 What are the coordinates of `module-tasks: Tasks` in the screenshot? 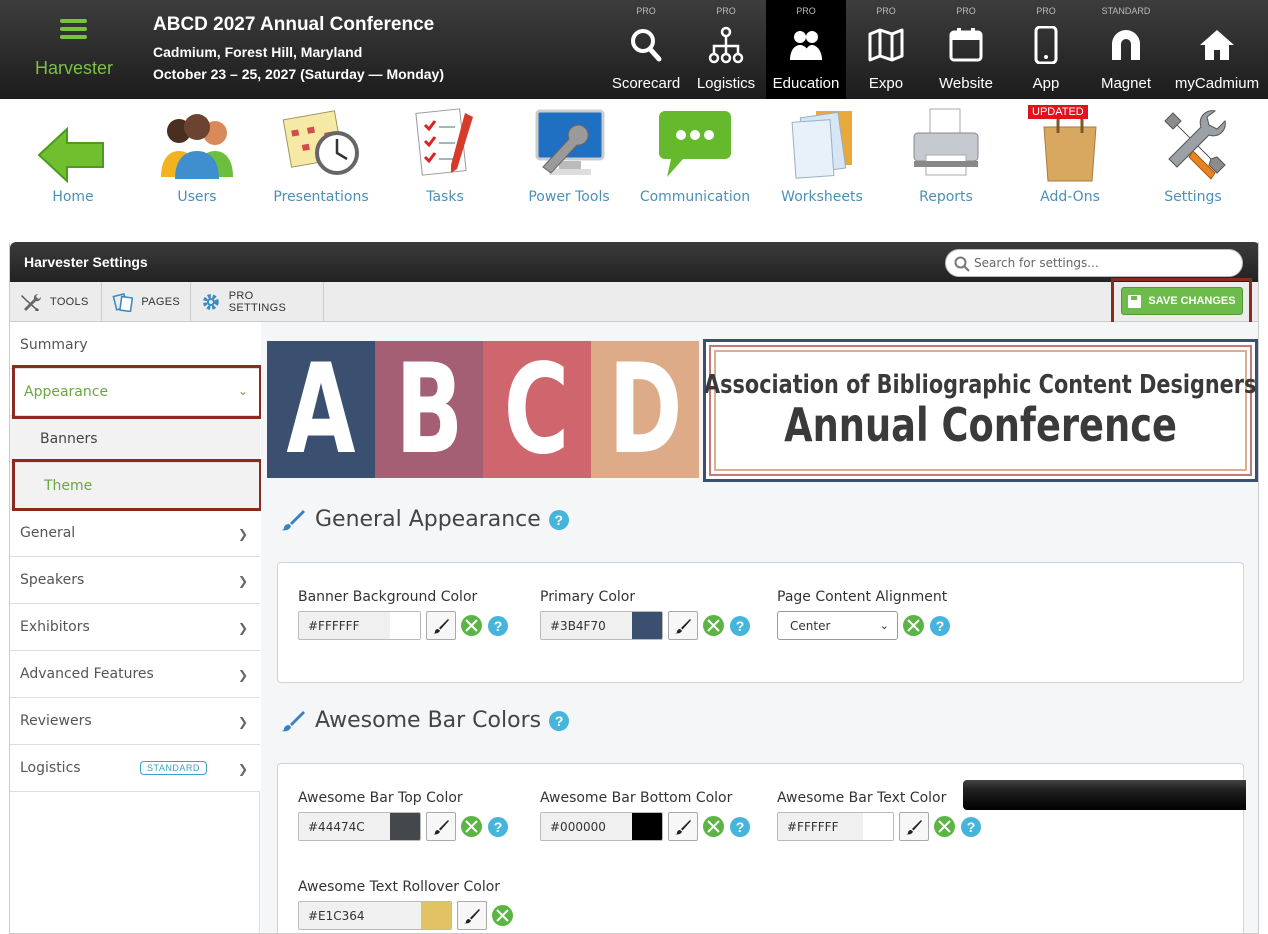 It's located at (445, 159).